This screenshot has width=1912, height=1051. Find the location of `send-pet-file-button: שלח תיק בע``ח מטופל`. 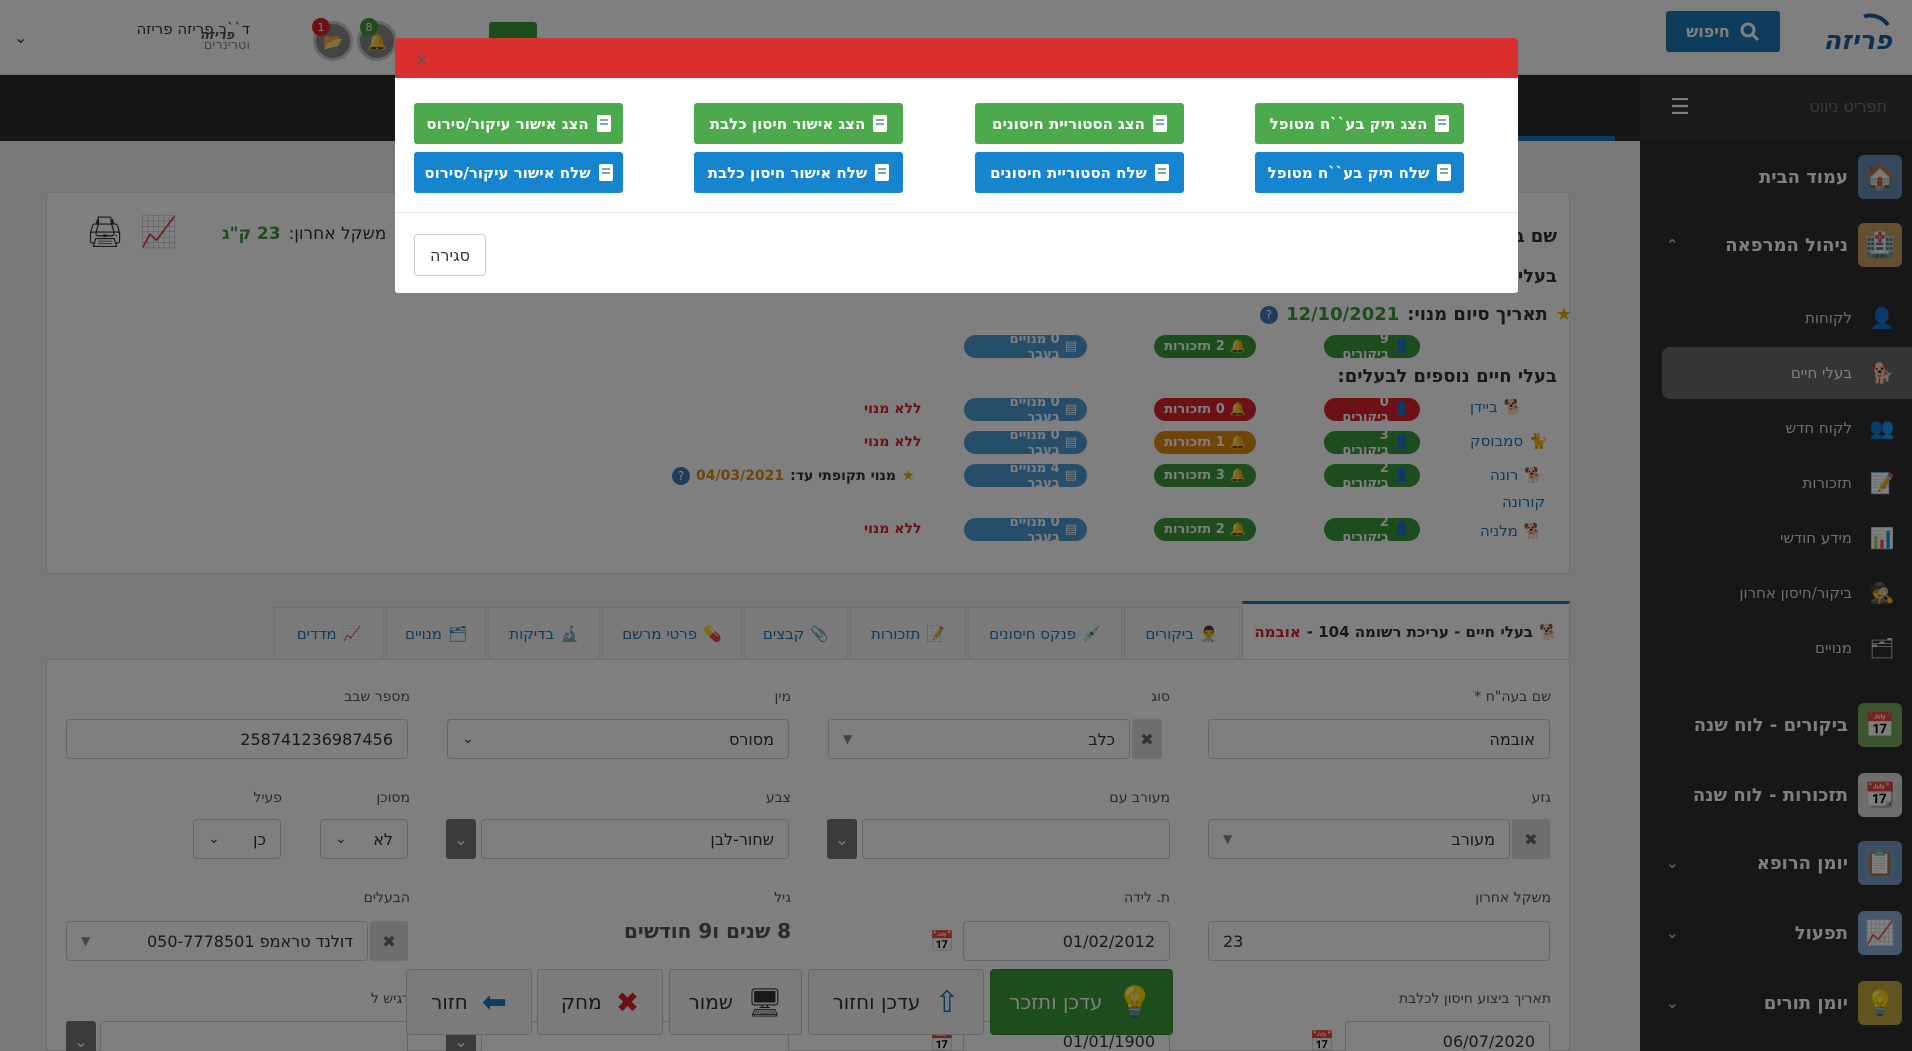

send-pet-file-button: שלח תיק בע``ח מטופל is located at coordinates (1359, 172).